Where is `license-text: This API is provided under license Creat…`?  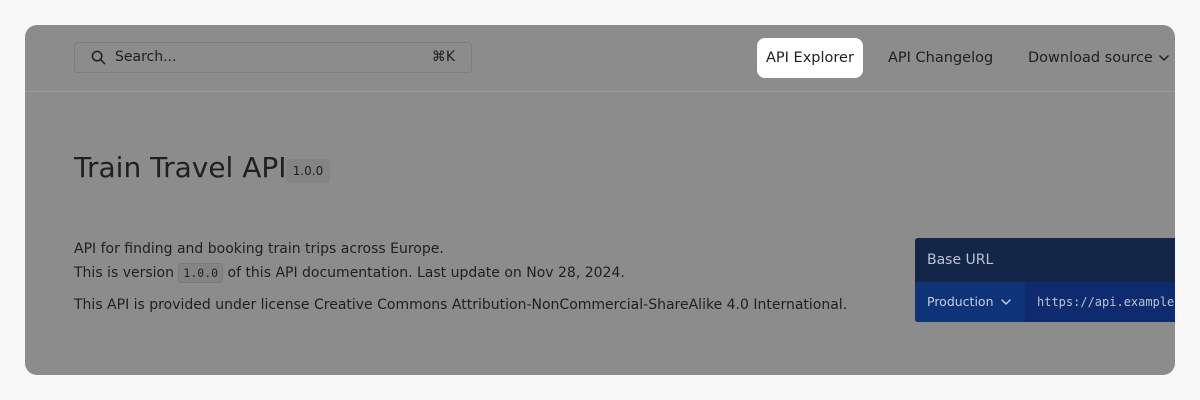 license-text: This API is provided under license Creat… is located at coordinates (461, 305).